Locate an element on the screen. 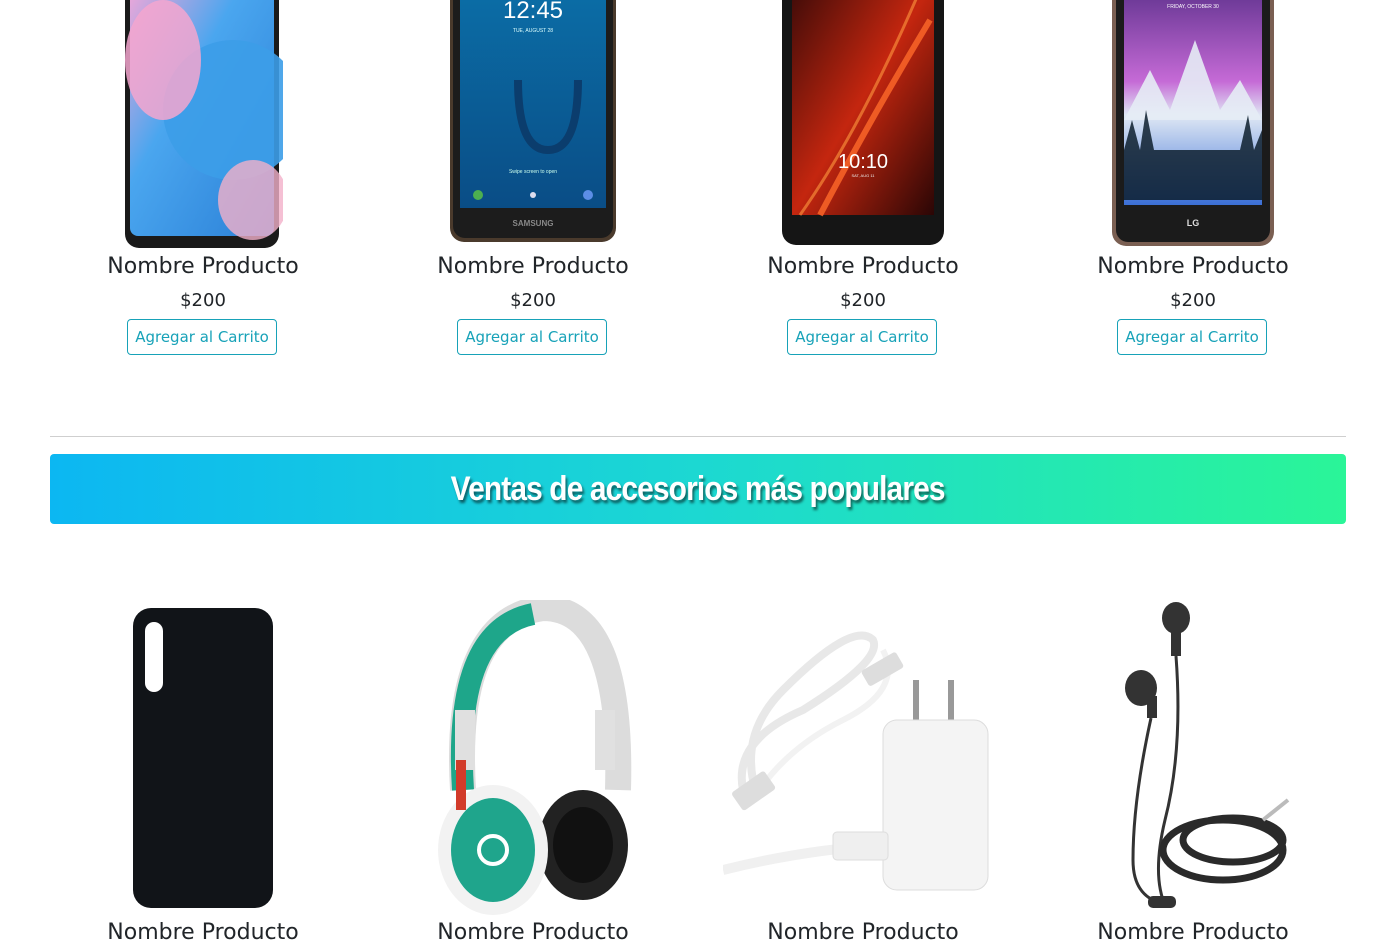  svg-text: SAT, AUG 11 is located at coordinates (864, 175).